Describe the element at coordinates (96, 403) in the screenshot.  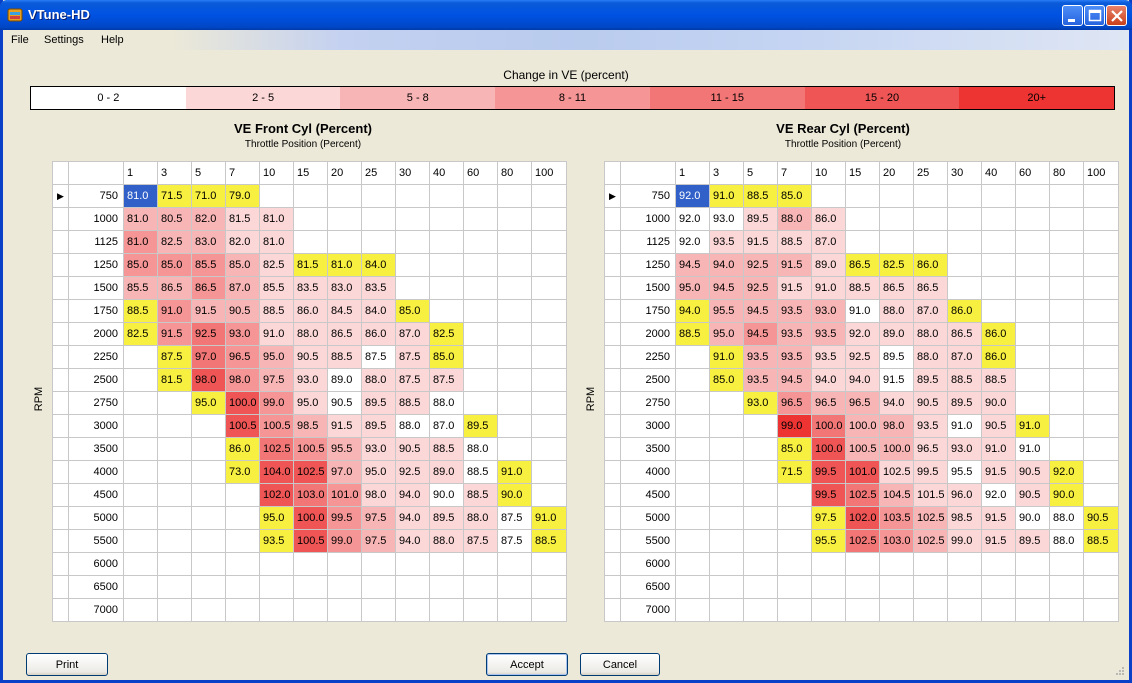
I see `row-header-rpm: 2750` at that location.